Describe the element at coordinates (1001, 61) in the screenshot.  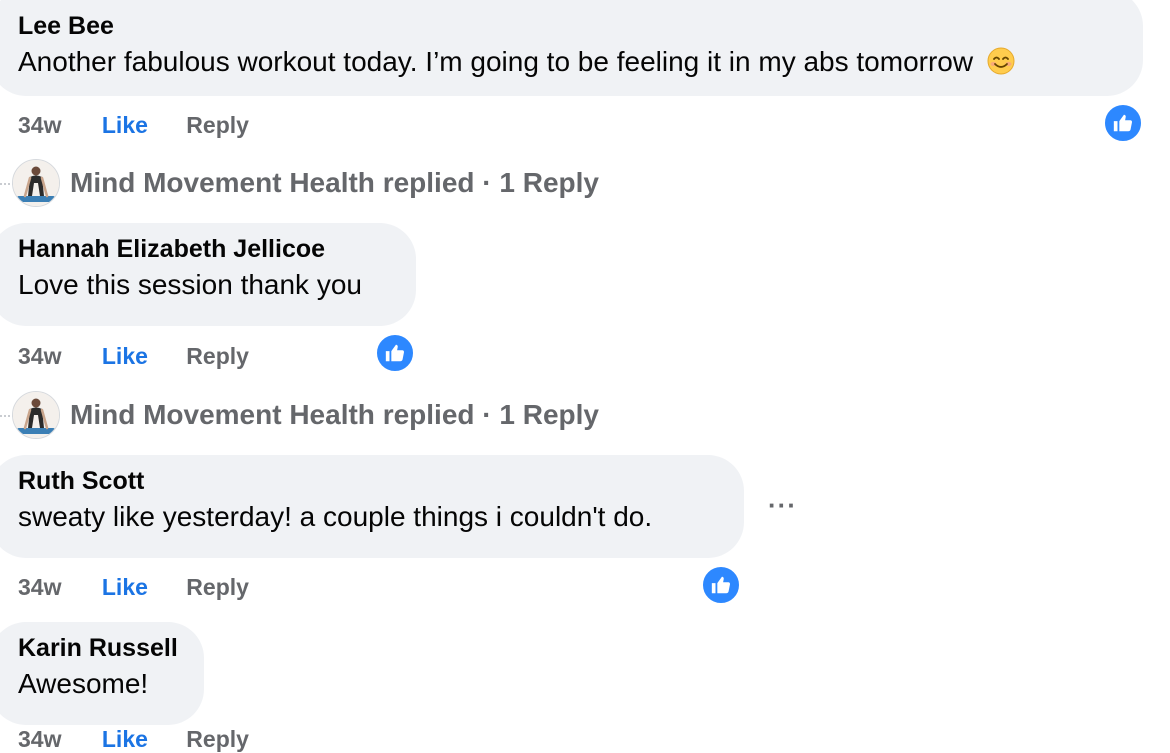
I see `smiling-face-emoji-icon` at that location.